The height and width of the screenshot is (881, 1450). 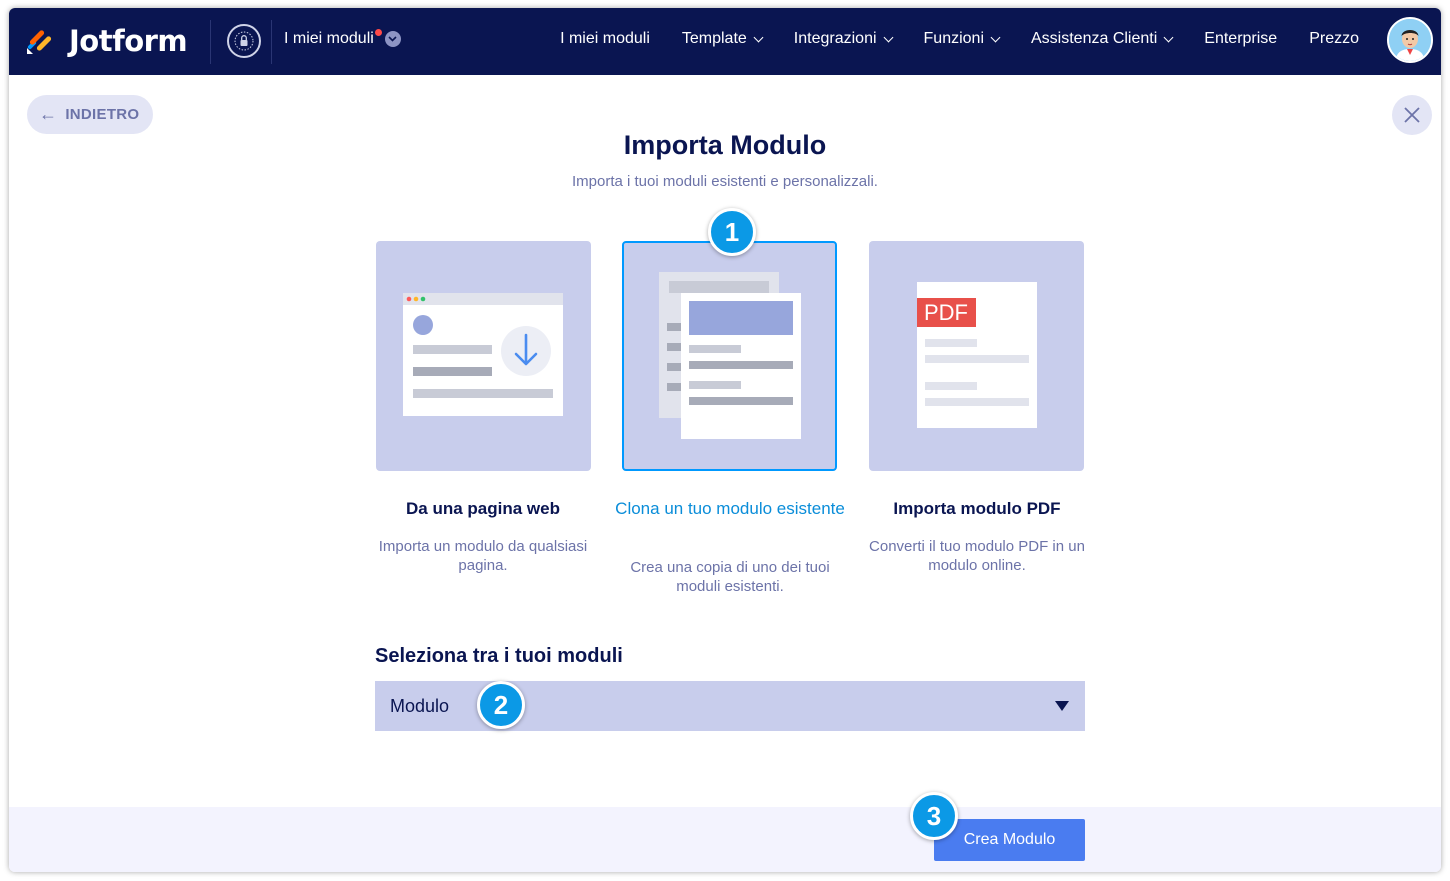 I want to click on option-desc-webpage: Importa un modulo da qualsiasi pagina., so click(x=483, y=556).